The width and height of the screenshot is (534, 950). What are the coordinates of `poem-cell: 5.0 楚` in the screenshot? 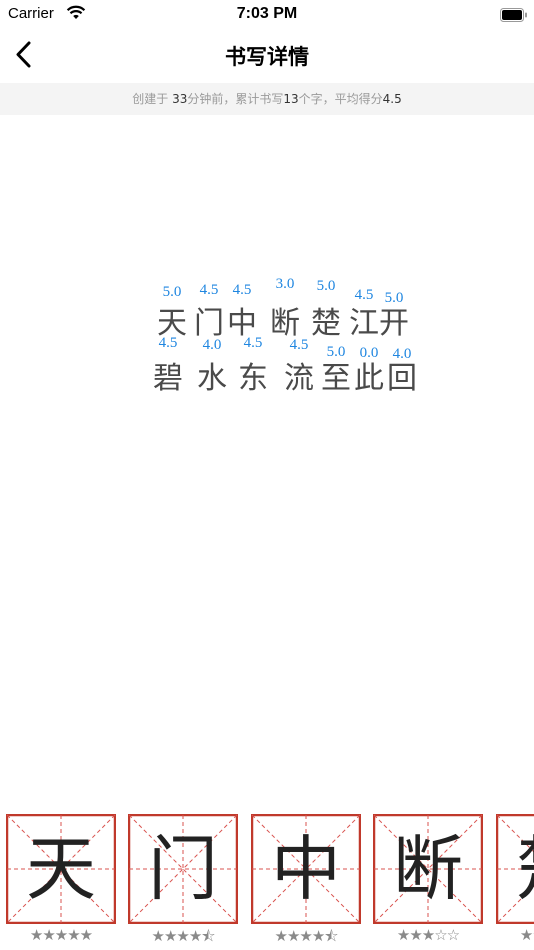 It's located at (326, 309).